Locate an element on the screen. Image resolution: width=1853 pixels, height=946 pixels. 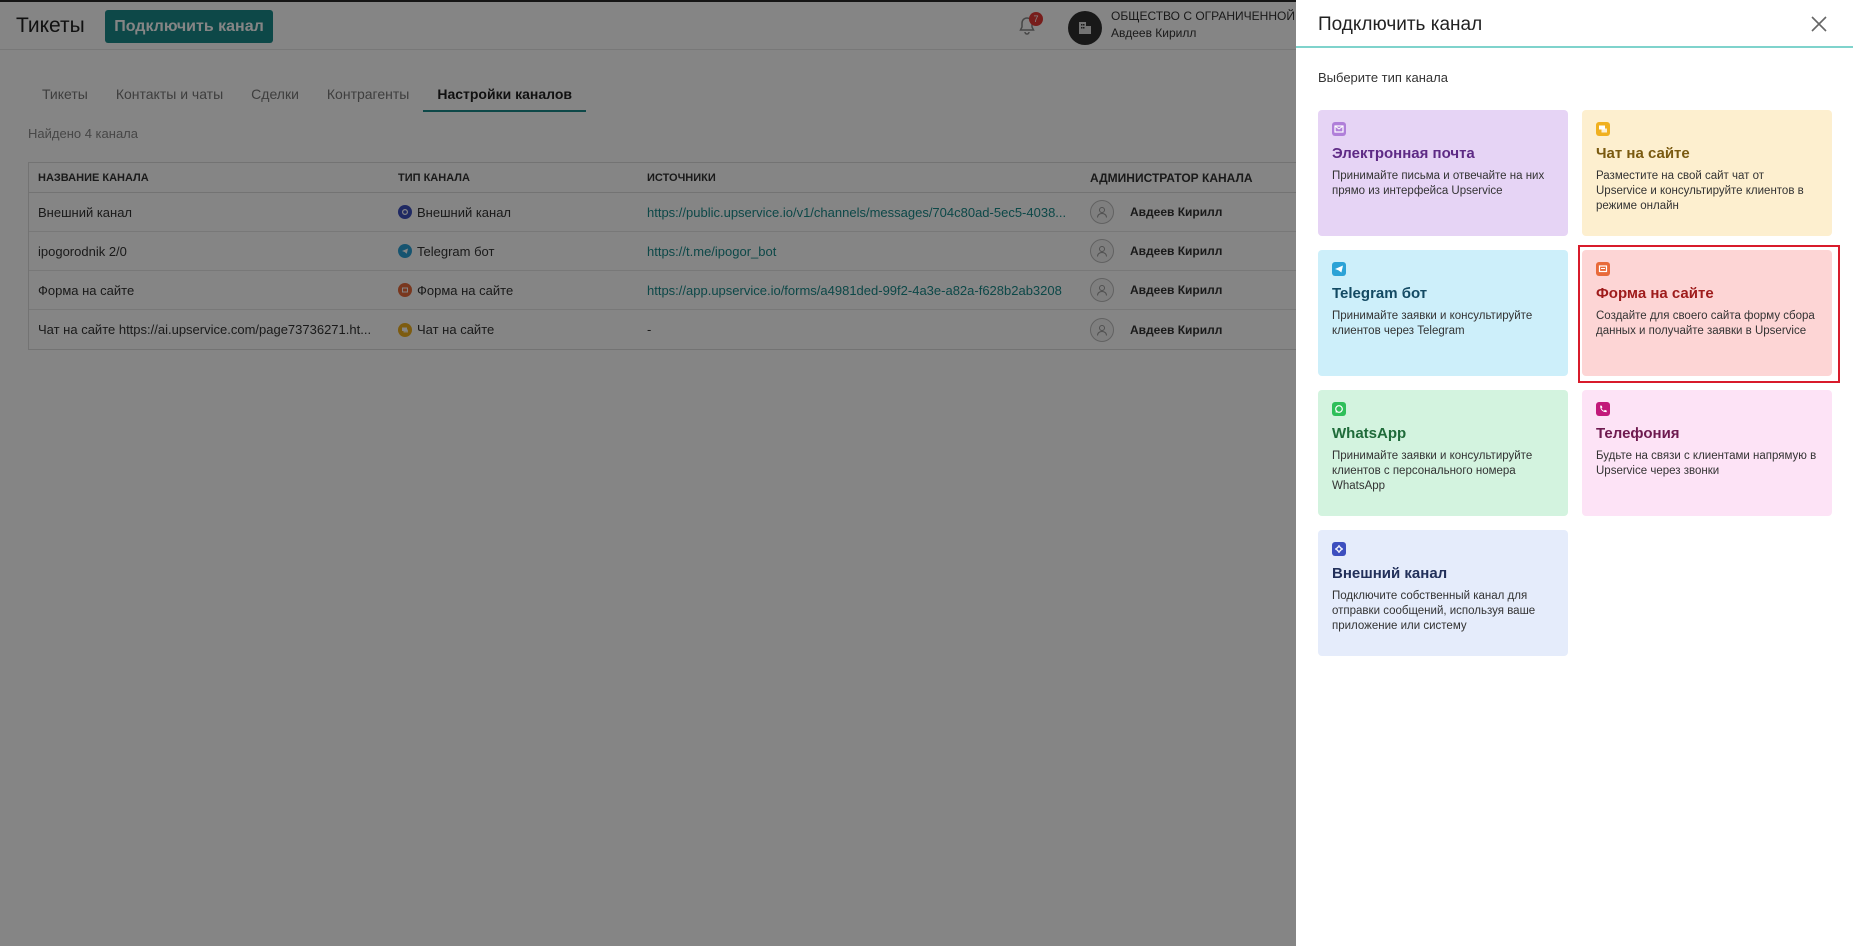
whatsapp-icon is located at coordinates (1339, 409).